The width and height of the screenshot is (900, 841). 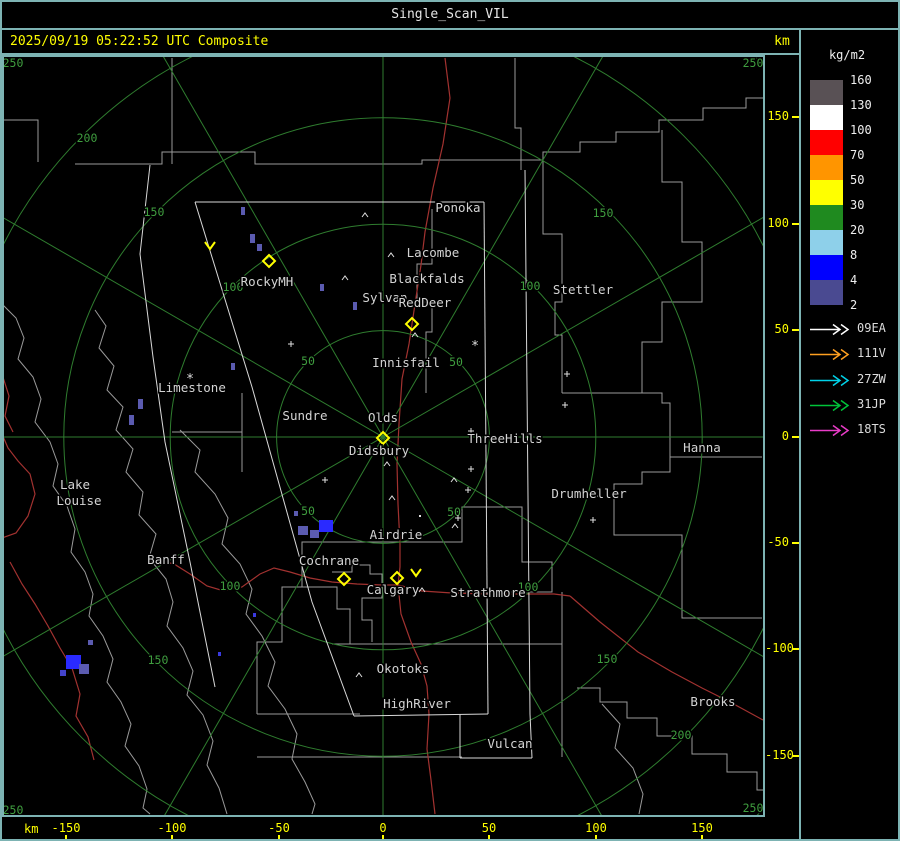 What do you see at coordinates (393, 589) in the screenshot?
I see `city-label: Calgary` at bounding box center [393, 589].